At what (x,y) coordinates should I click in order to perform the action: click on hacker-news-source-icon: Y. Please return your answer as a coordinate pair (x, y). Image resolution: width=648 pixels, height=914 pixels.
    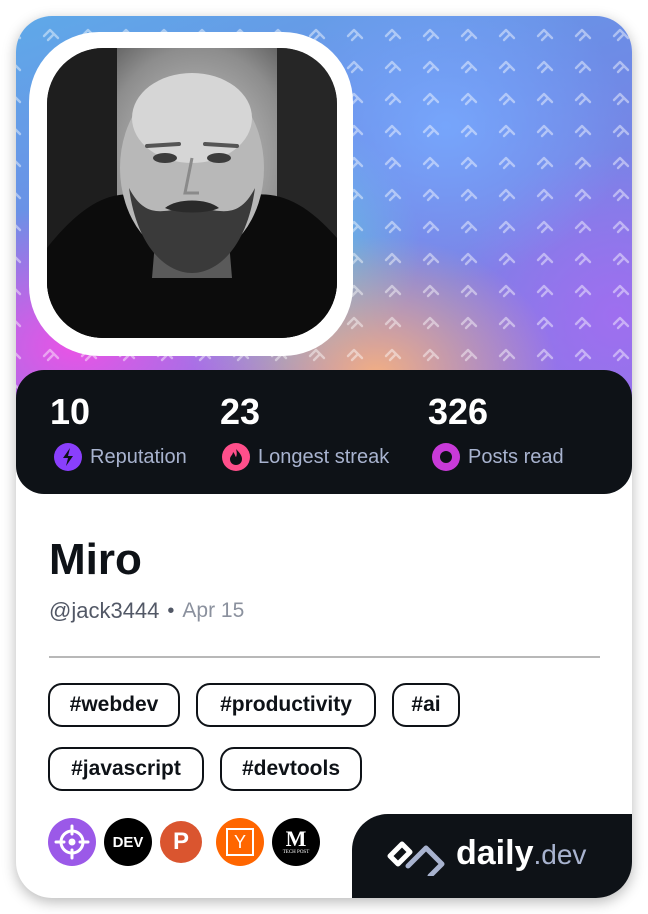
    Looking at the image, I should click on (240, 842).